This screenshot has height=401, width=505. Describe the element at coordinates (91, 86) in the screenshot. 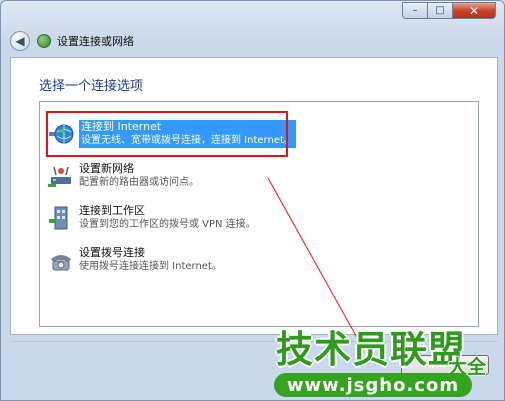

I see `page-heading: 选择一个连接选项` at that location.